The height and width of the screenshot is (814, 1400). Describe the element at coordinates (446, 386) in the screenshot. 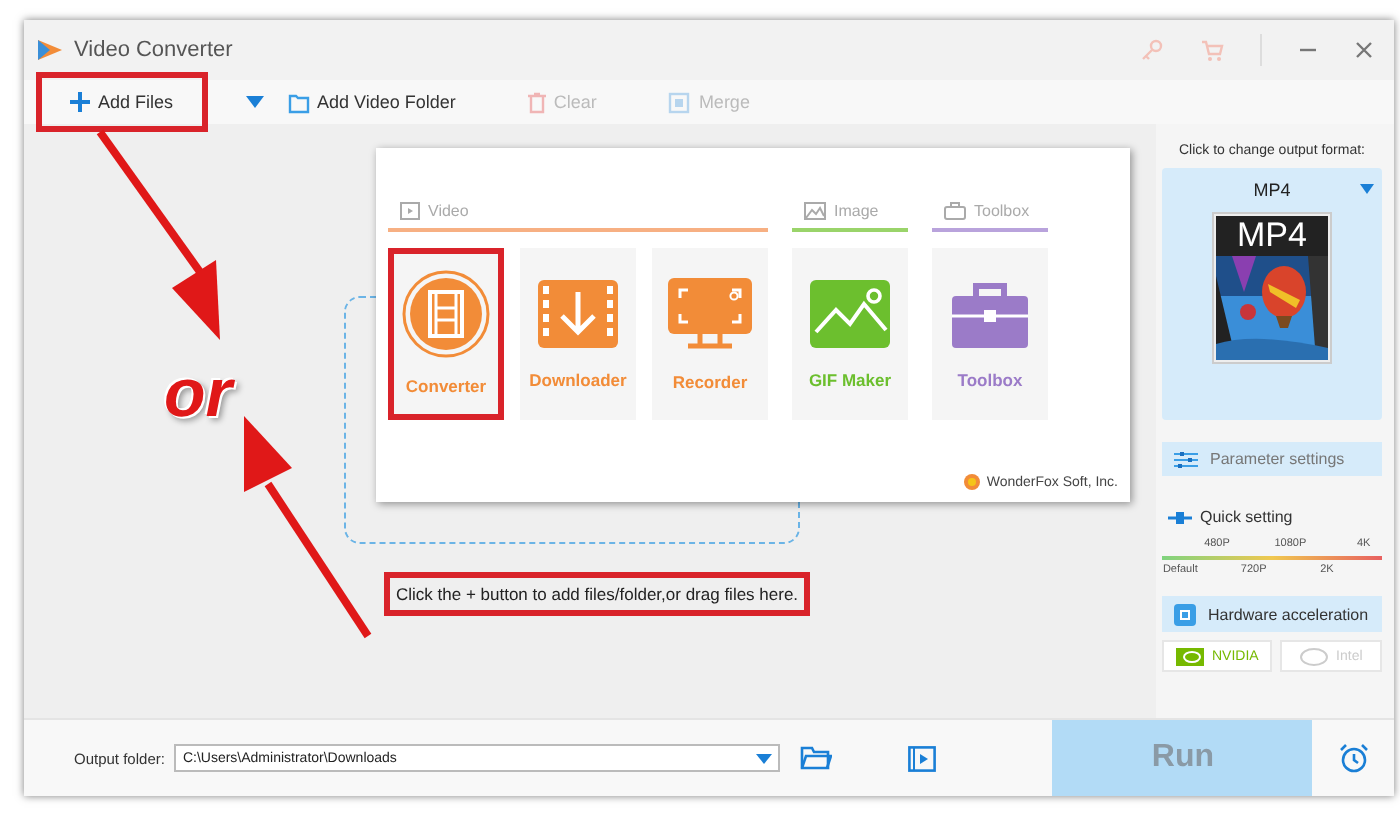

I see `tool-label: Converter` at that location.